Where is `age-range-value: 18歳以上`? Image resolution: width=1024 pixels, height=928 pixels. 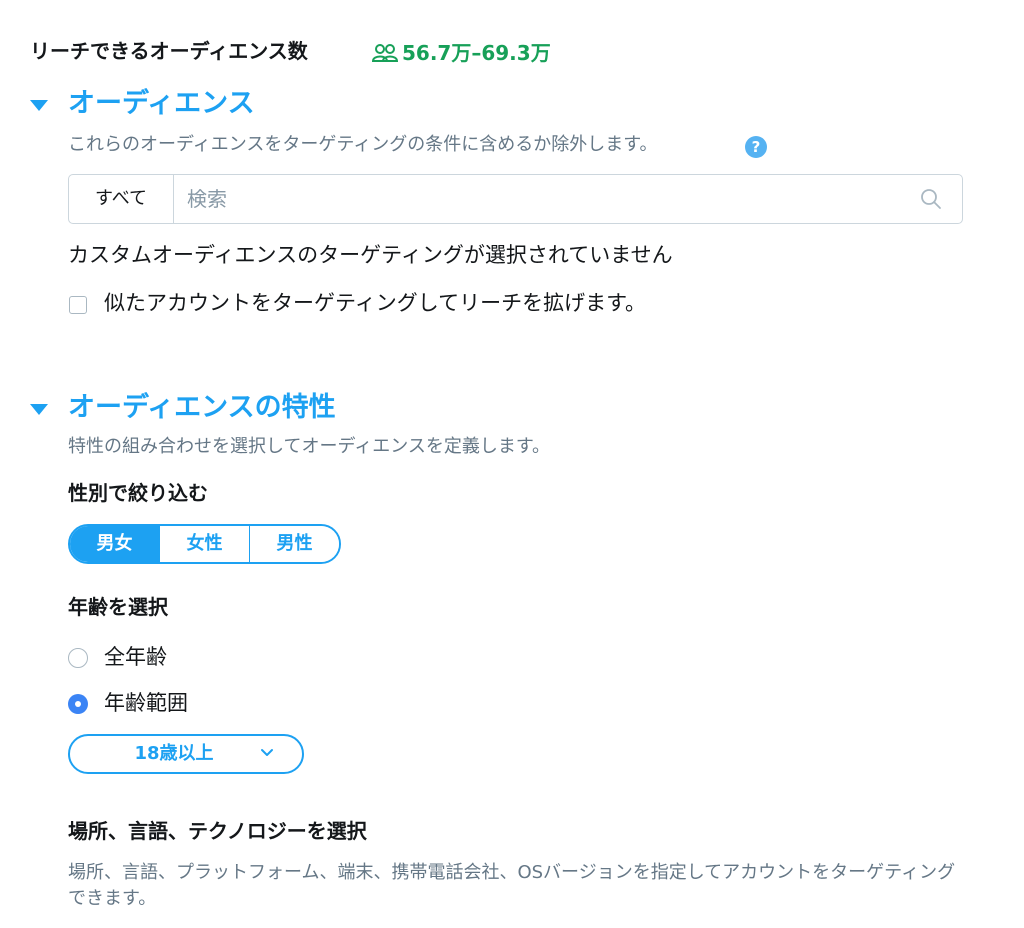
age-range-value: 18歳以上 is located at coordinates (174, 753).